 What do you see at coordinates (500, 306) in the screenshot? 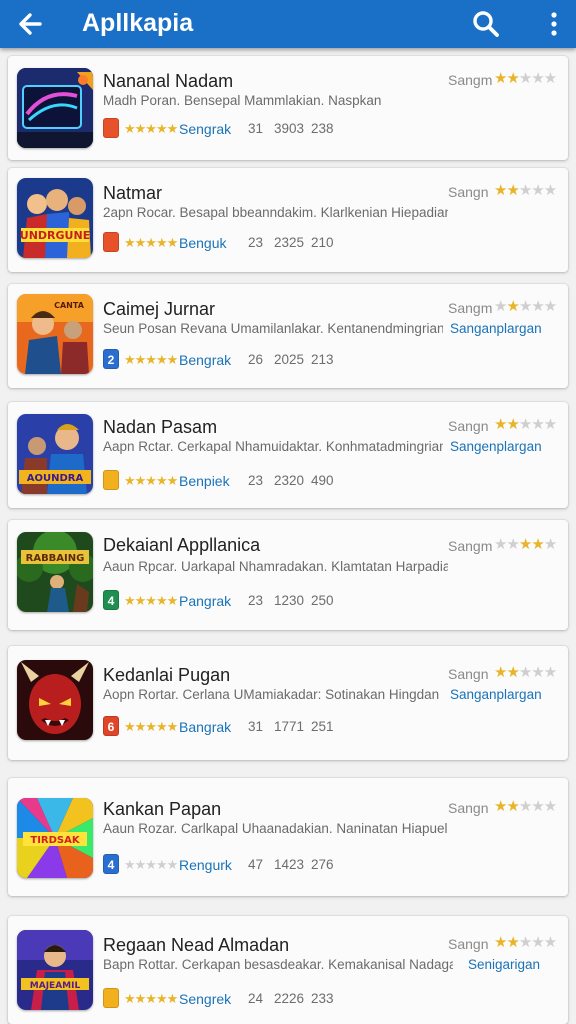
I see `star-empty-icon: ★` at bounding box center [500, 306].